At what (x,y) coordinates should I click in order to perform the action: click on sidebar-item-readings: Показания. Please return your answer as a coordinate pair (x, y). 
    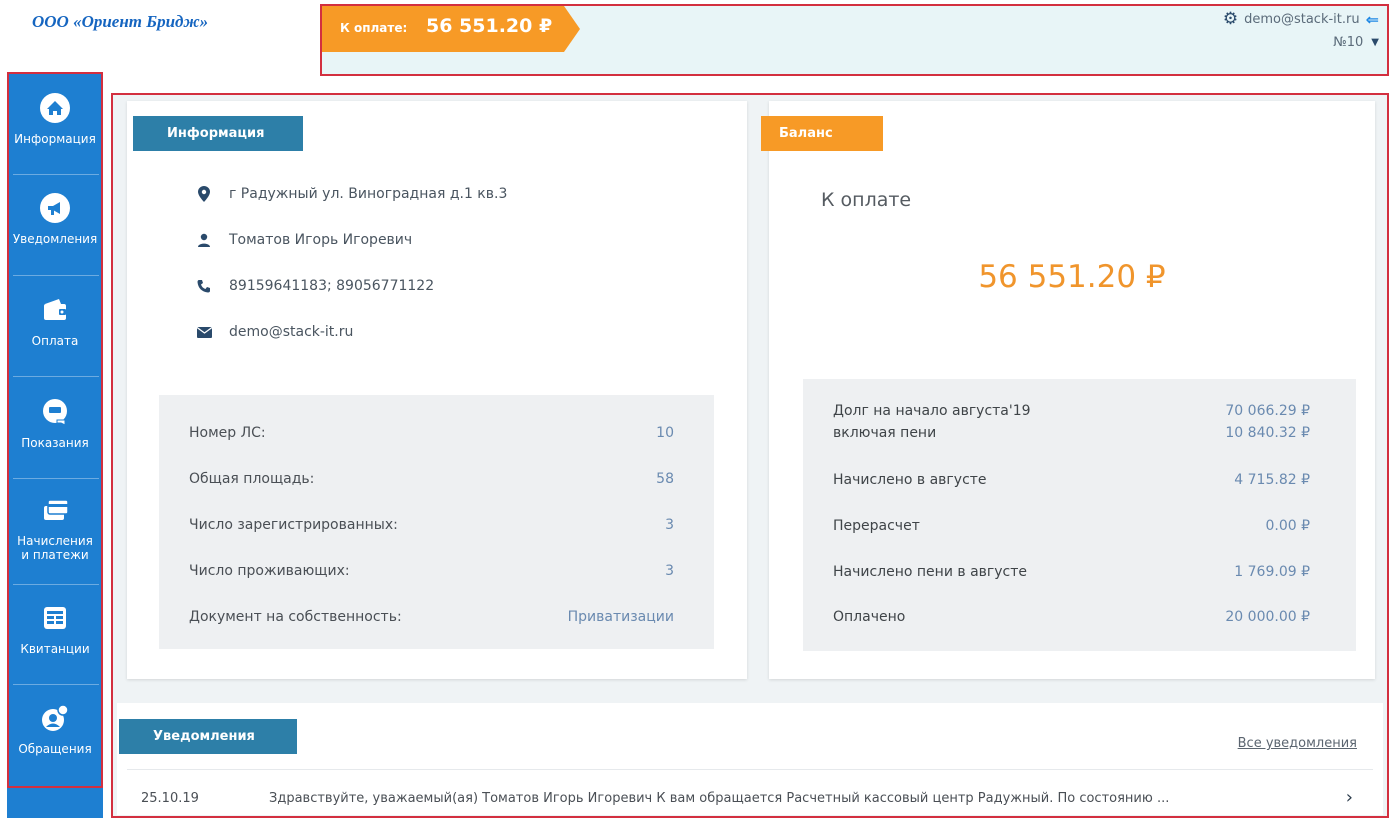
    Looking at the image, I should click on (55, 423).